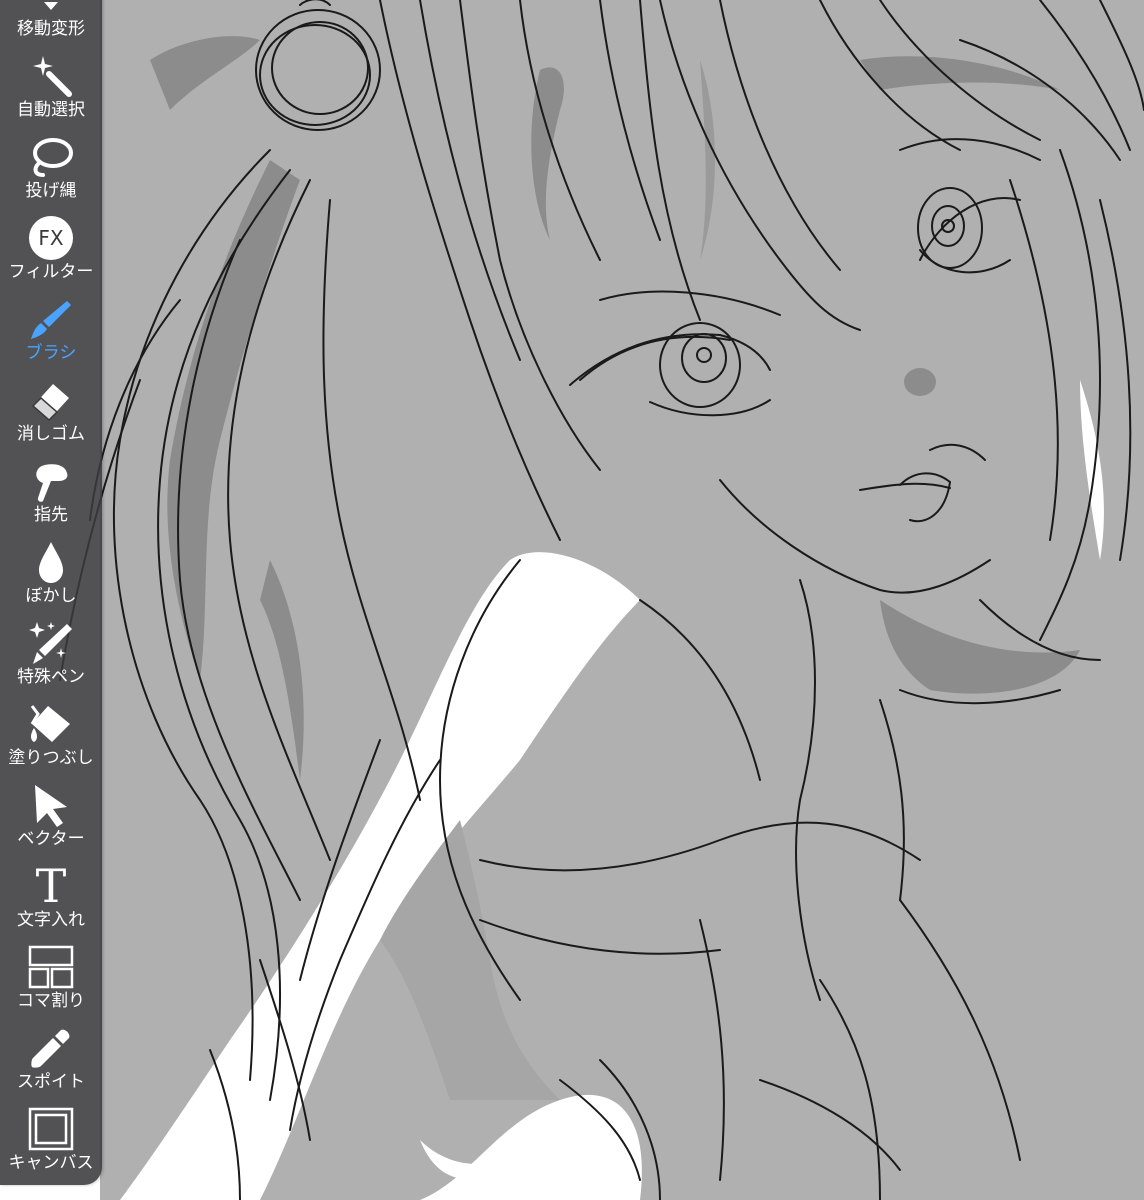 The image size is (1144, 1200). I want to click on vector-arrow-icon, so click(51, 805).